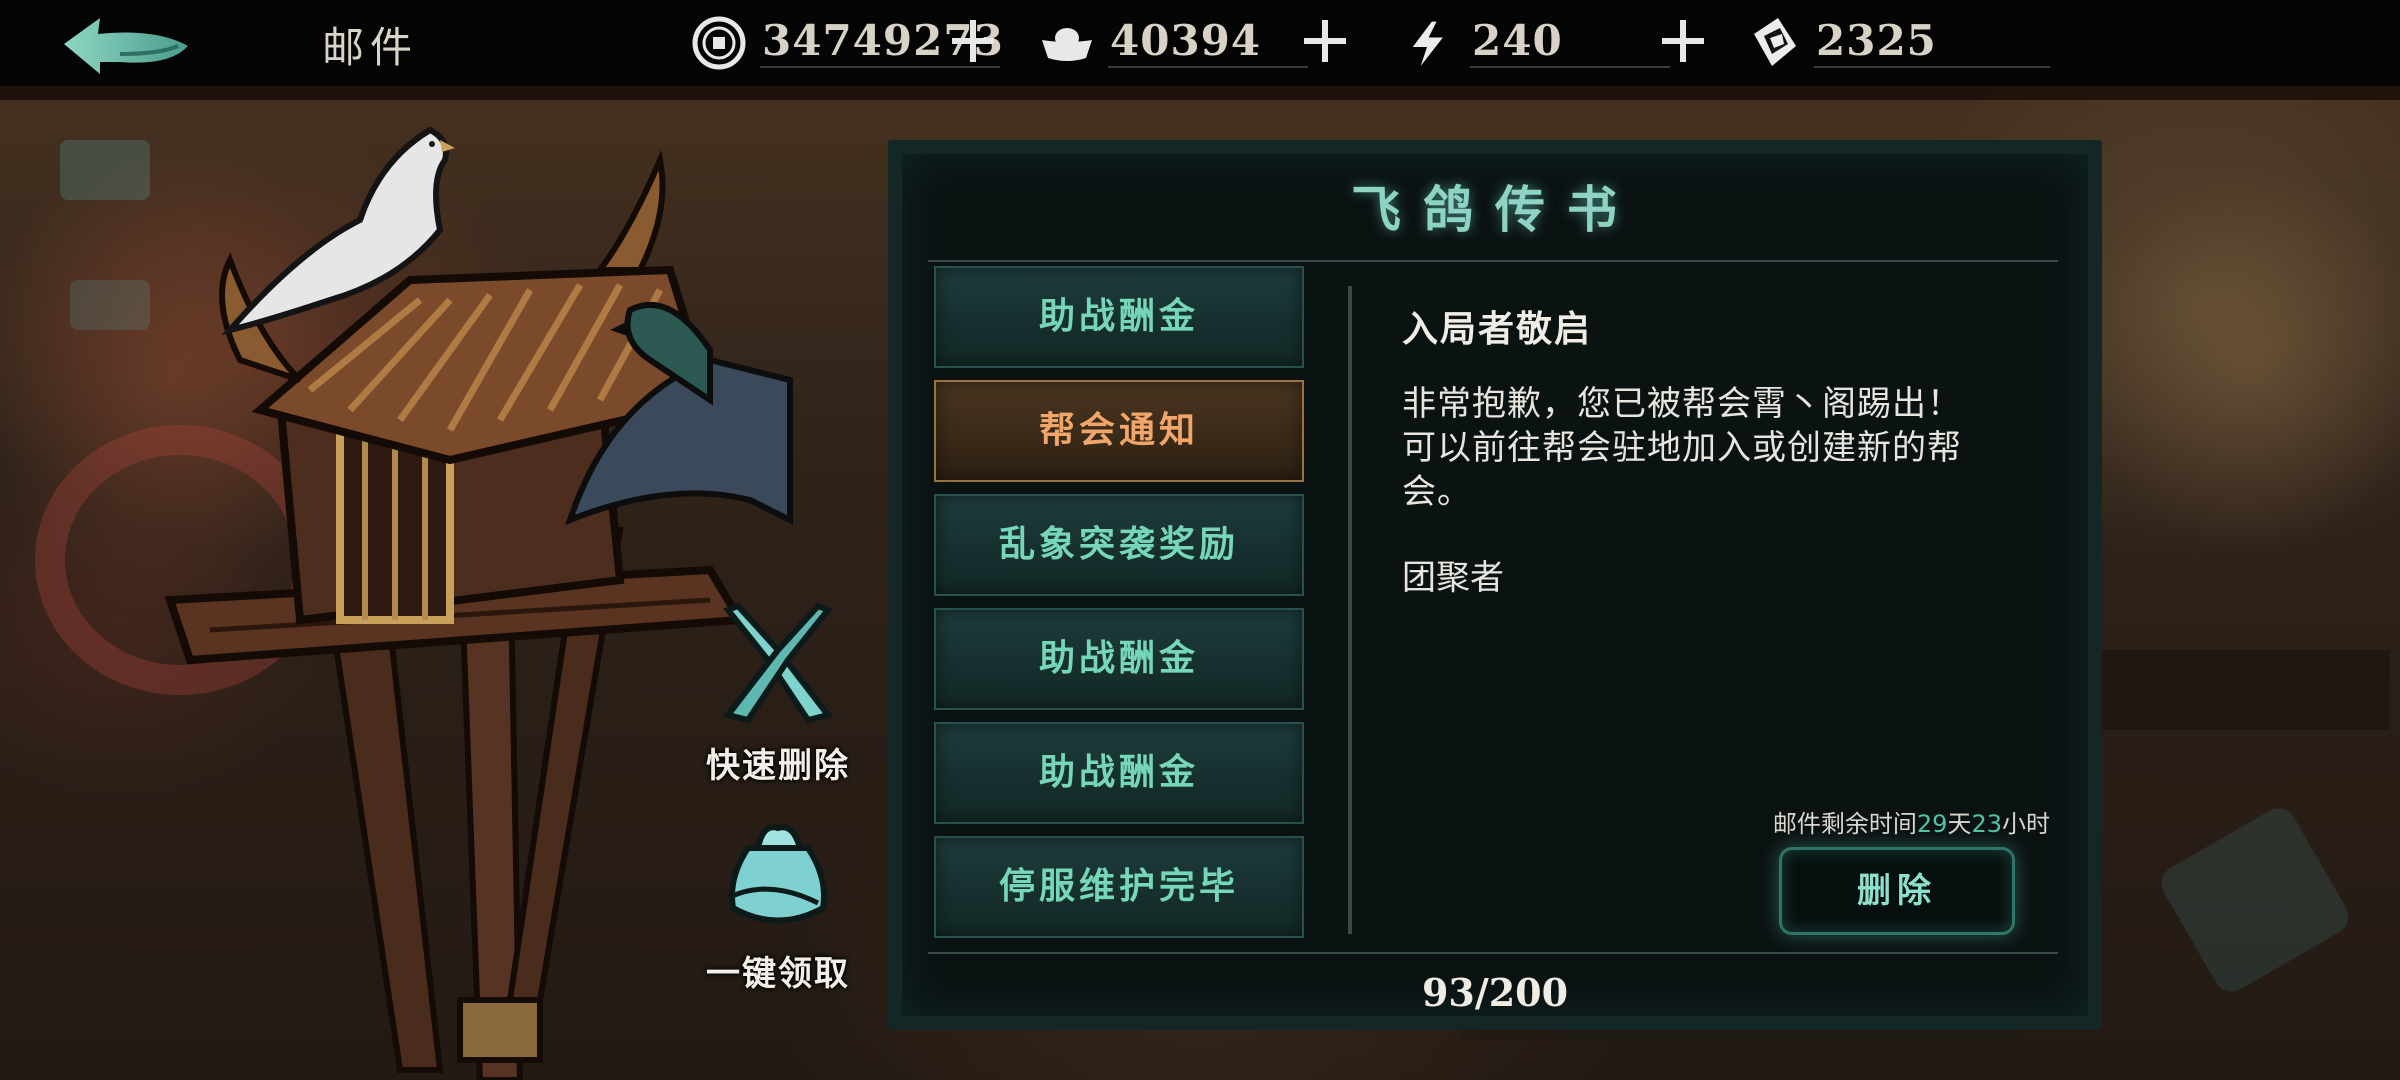 The height and width of the screenshot is (1080, 2400). I want to click on delete-button: 删除, so click(1897, 891).